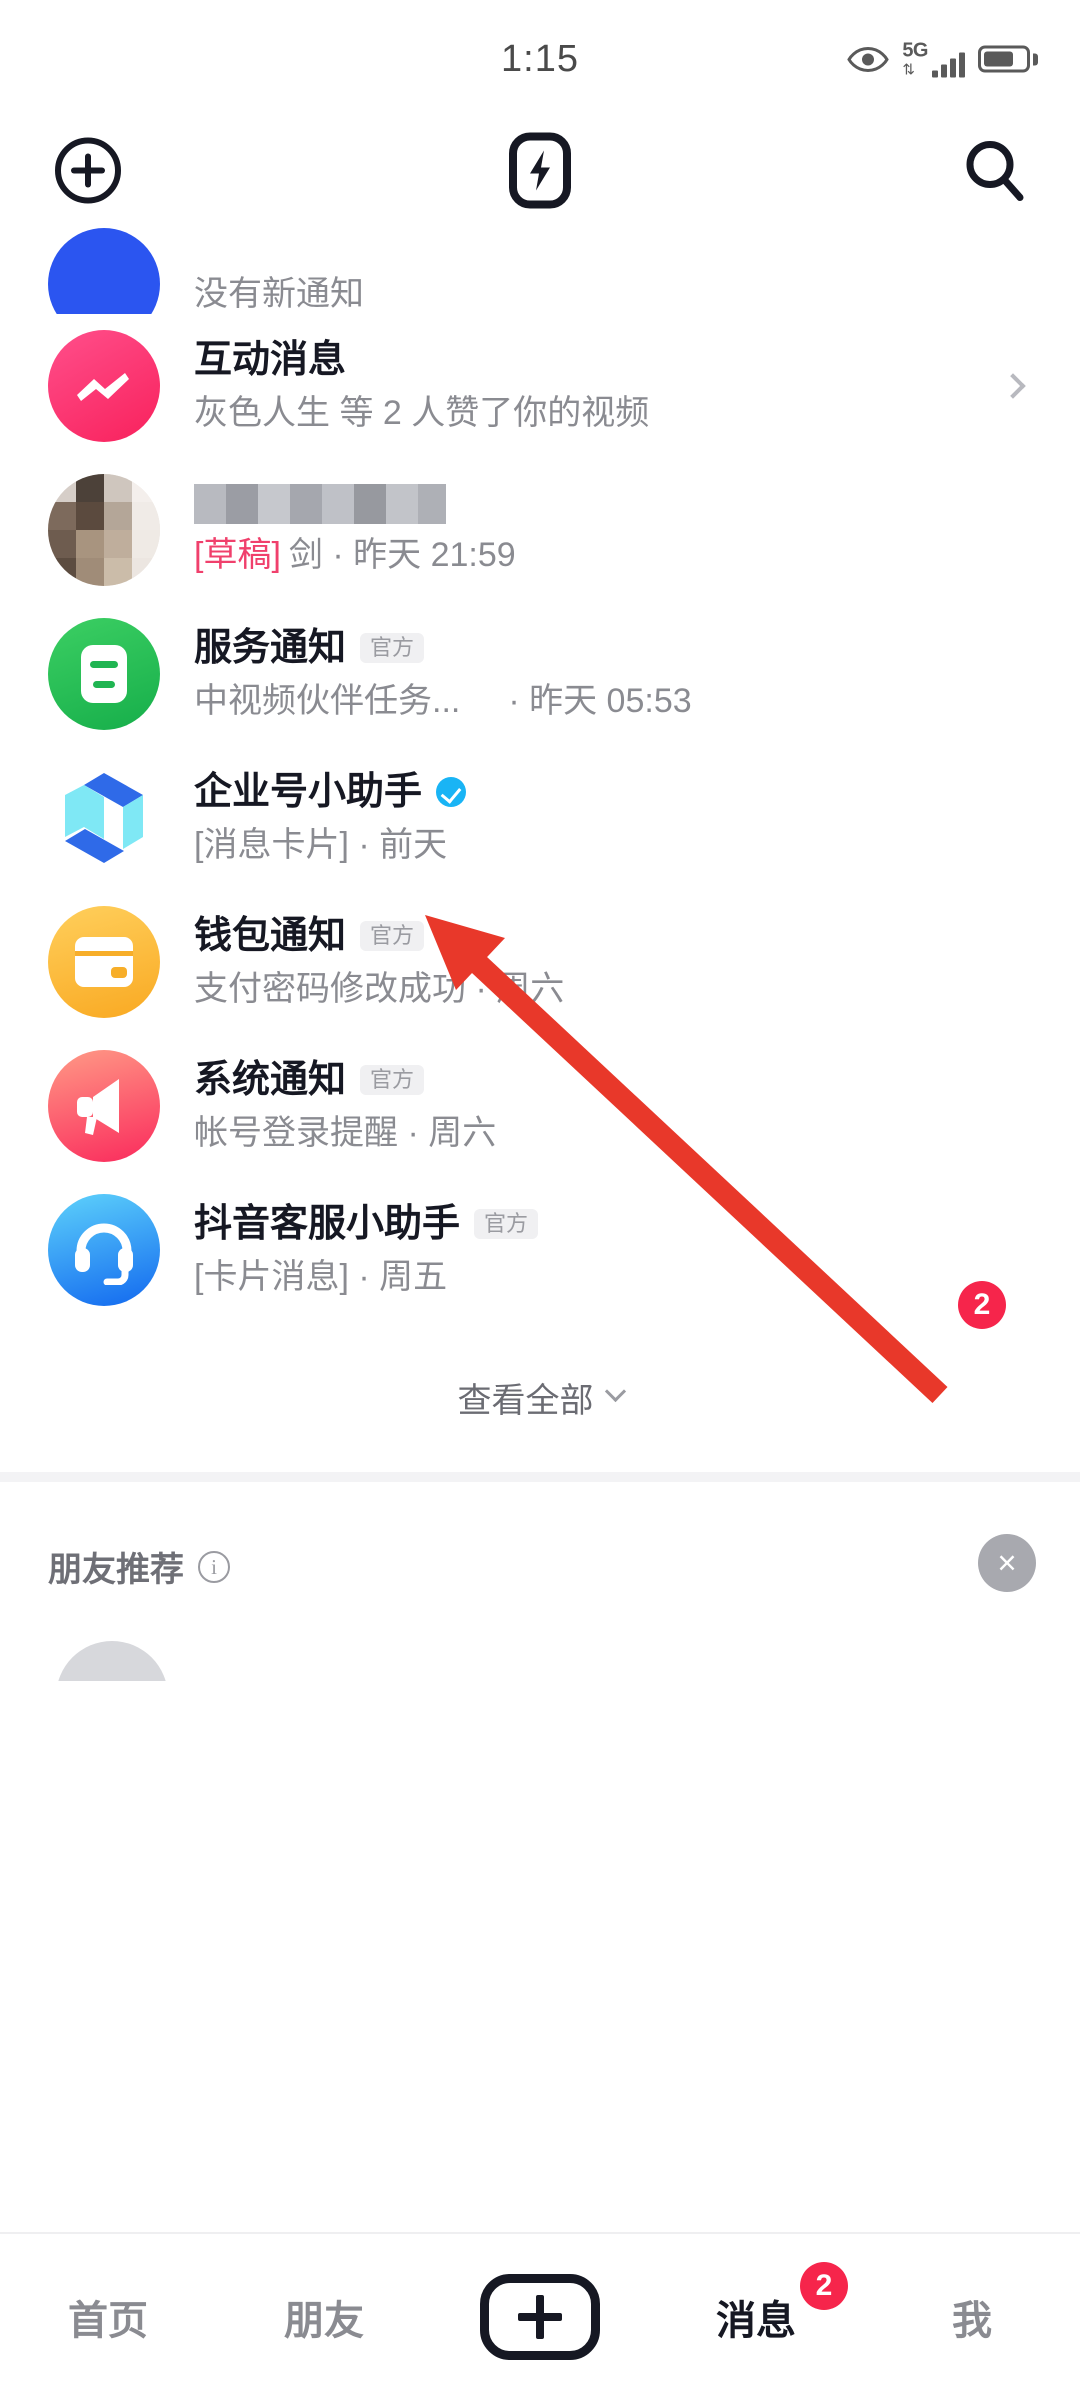 The height and width of the screenshot is (2400, 1080). Describe the element at coordinates (972, 2321) in the screenshot. I see `nav-label: 我` at that location.